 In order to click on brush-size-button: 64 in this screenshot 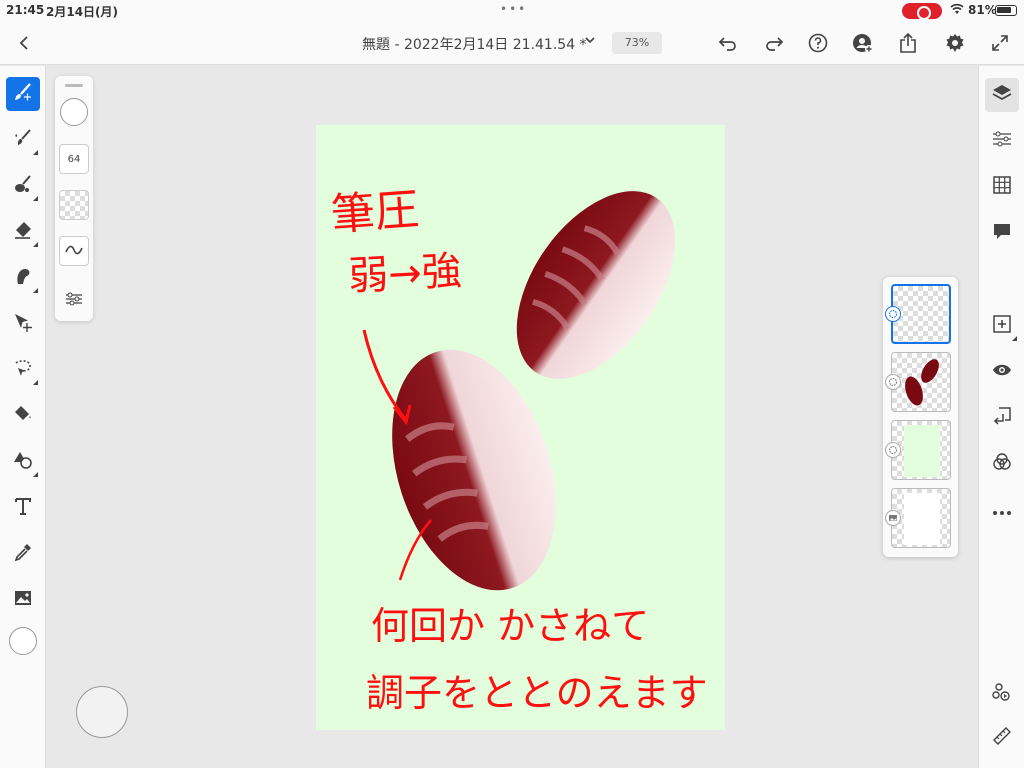, I will do `click(74, 159)`.